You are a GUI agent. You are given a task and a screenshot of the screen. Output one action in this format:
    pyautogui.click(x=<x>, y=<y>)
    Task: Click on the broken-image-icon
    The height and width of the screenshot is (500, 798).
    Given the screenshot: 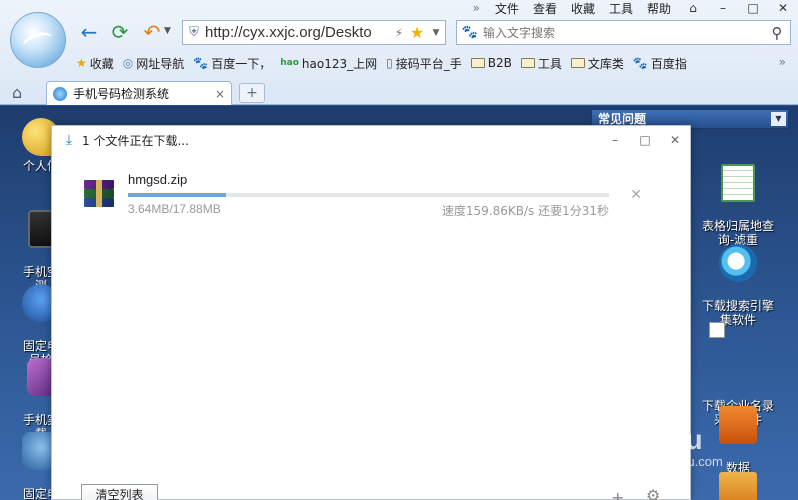 What is the action you would take?
    pyautogui.click(x=717, y=330)
    